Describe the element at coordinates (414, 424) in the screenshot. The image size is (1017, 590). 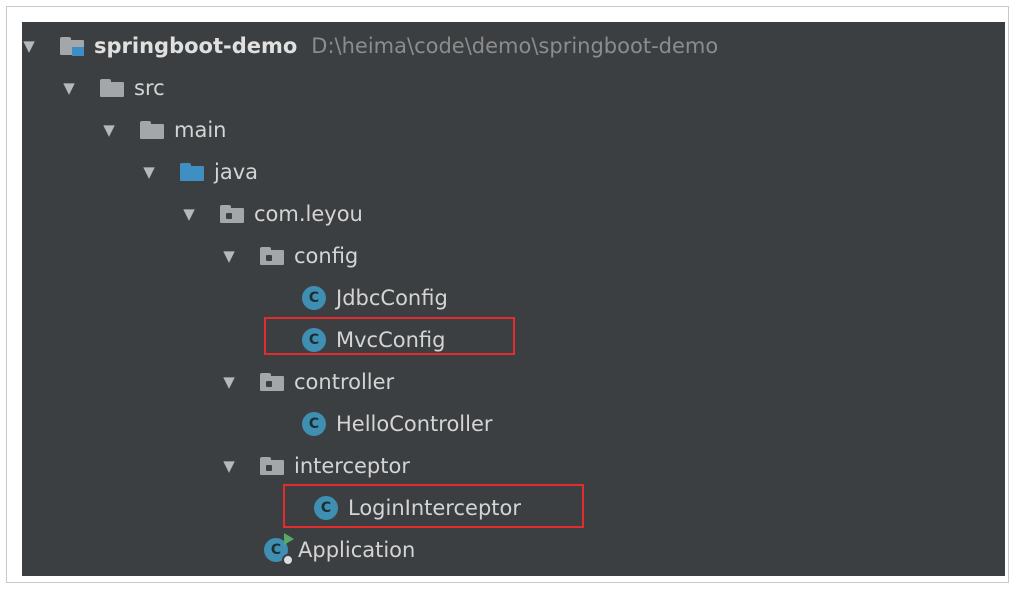
I see `tree-node-label: HelloController` at that location.